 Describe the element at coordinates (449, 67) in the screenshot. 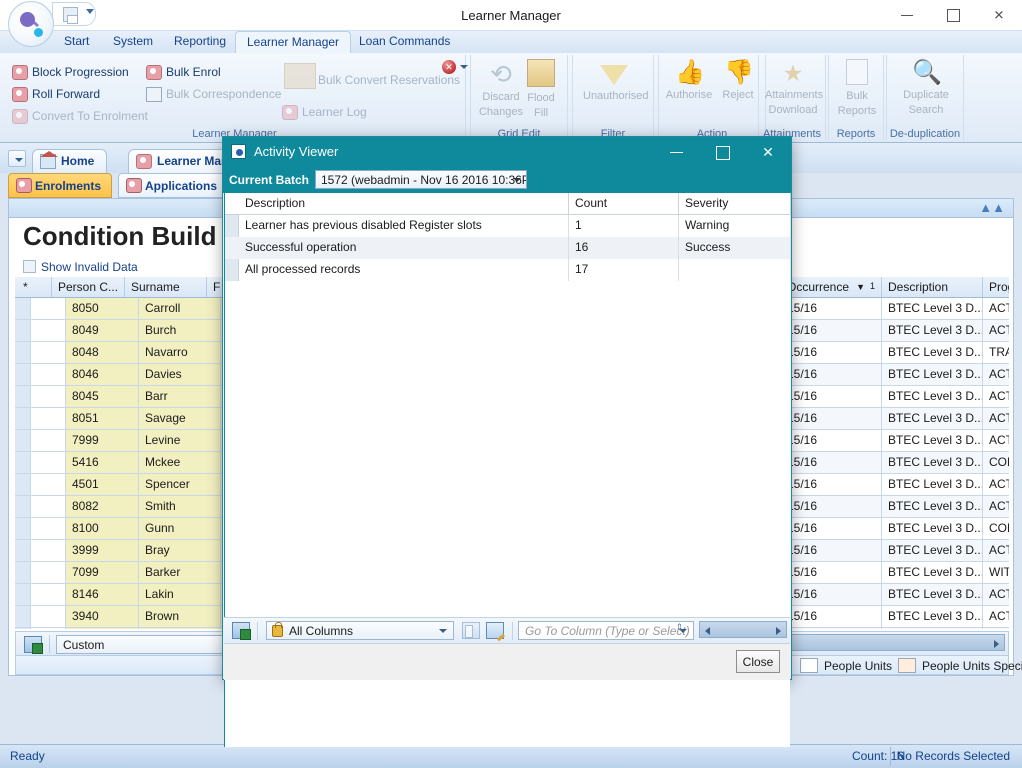

I see `ribbon-group-close-badge: ✕` at that location.